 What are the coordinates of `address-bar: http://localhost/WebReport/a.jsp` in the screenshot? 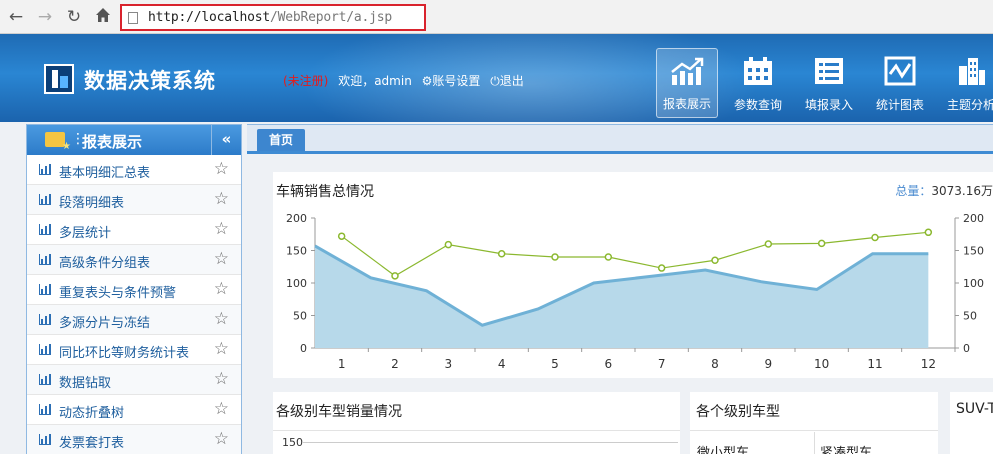 It's located at (273, 17).